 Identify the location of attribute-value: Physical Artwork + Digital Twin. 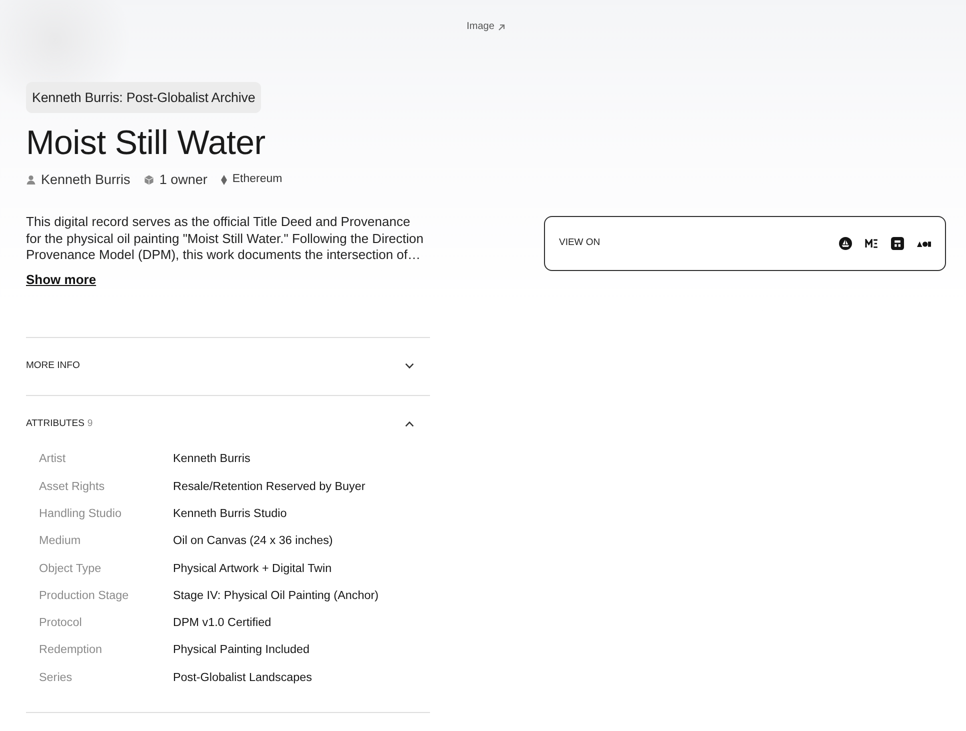
(252, 568).